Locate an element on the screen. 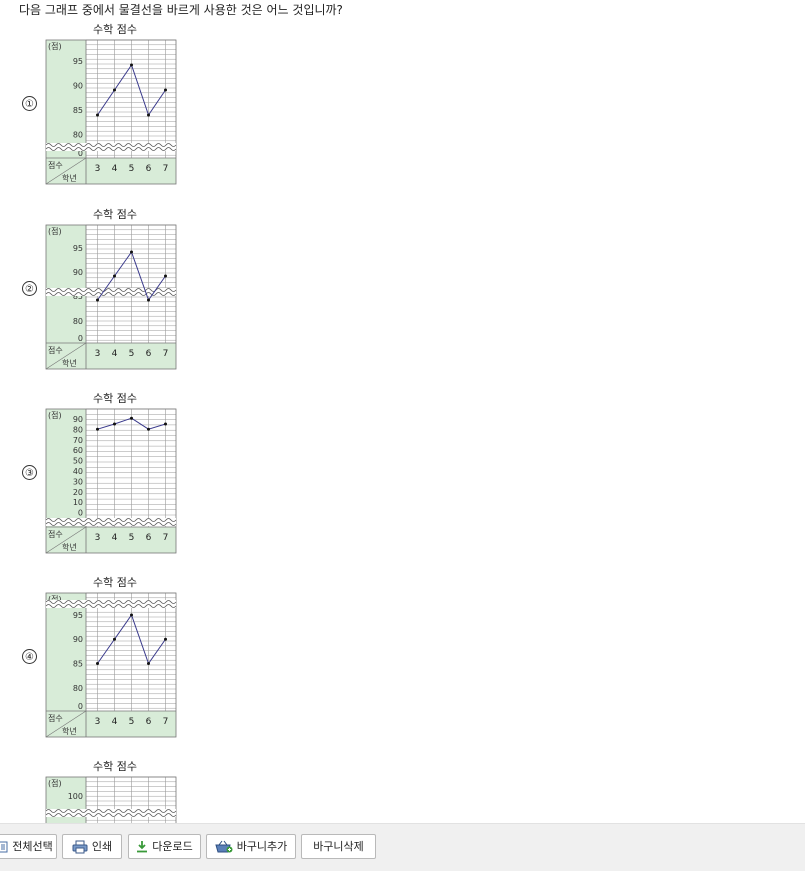  opt1-chart-title: 수학 점수 is located at coordinates (115, 29).